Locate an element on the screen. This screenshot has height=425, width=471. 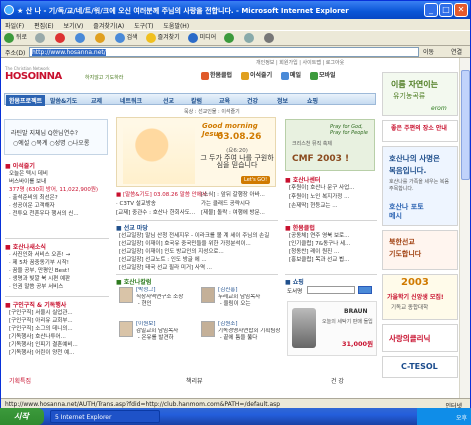
taskbar-ie-item: 5 Internet Explorer is located at coordinates (105, 416).